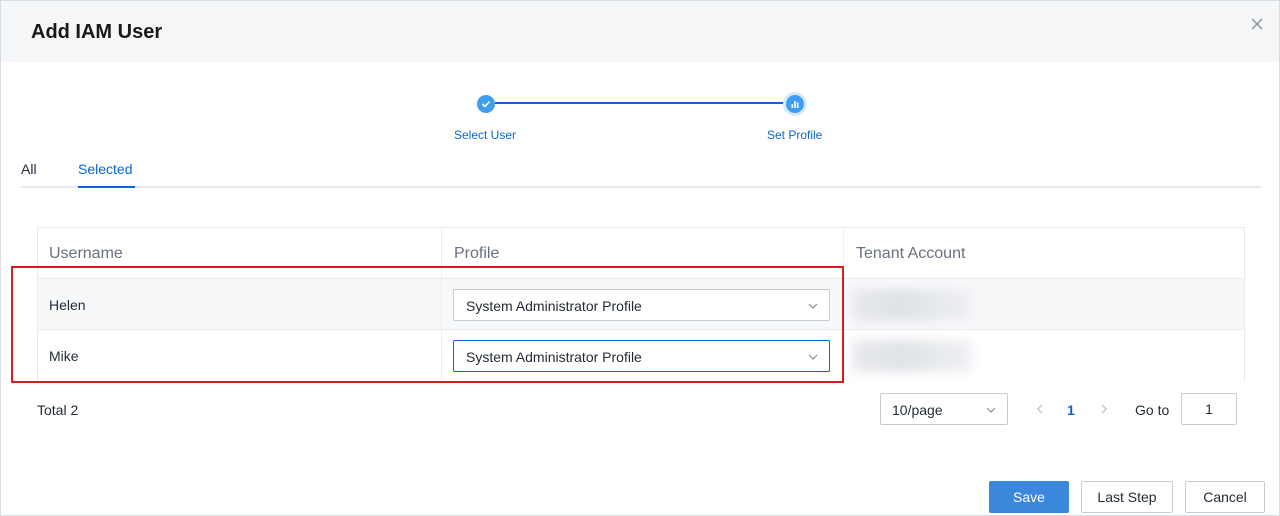  Describe the element at coordinates (640, 103) in the screenshot. I see `stepper-progress-line` at that location.